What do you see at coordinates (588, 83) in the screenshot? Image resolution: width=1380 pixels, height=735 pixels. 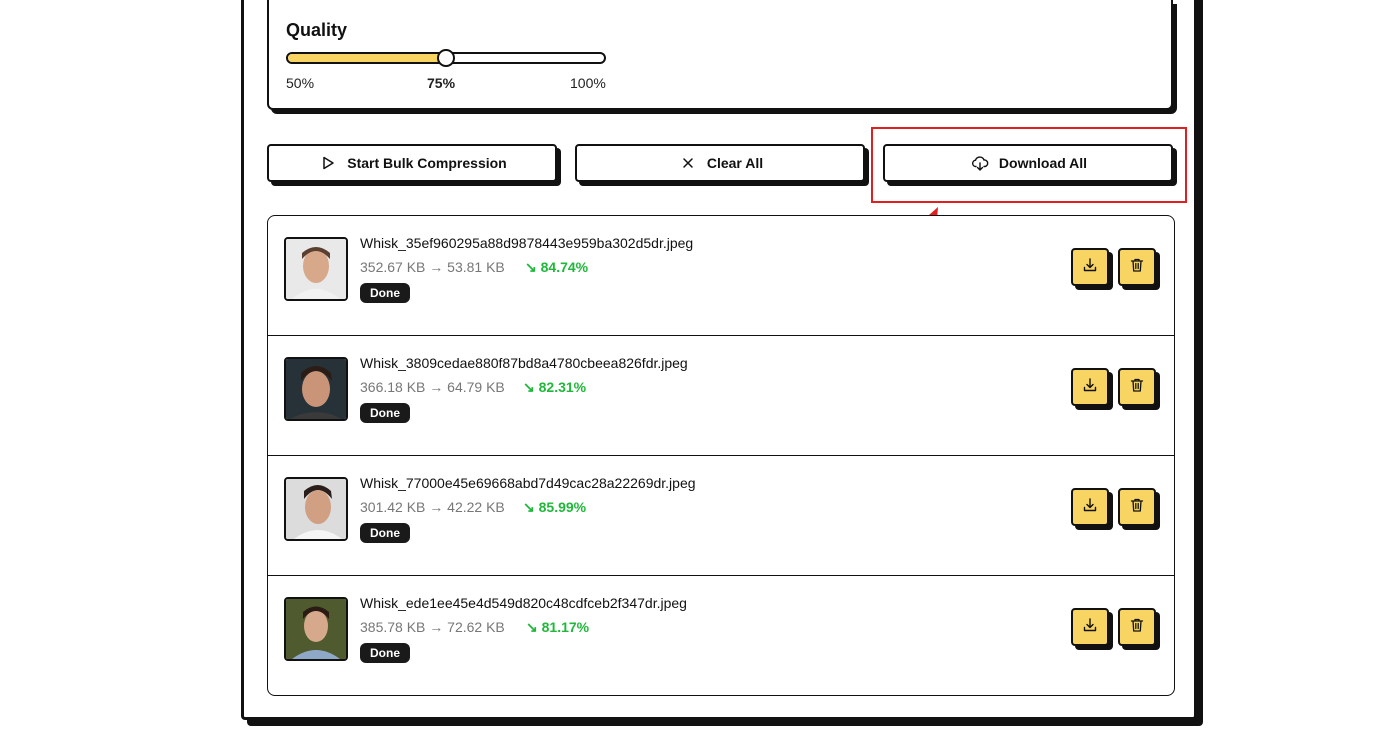 I see `quality-max-label: 100%` at bounding box center [588, 83].